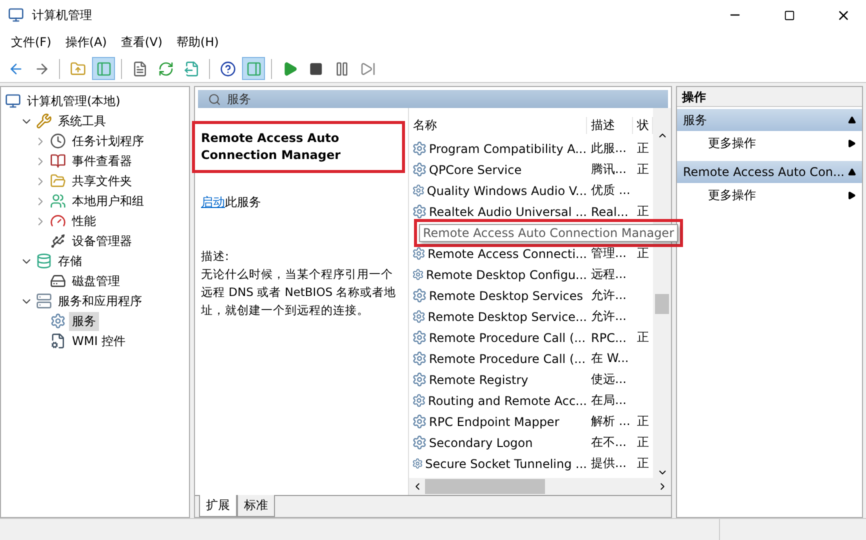 Image resolution: width=866 pixels, height=540 pixels. Describe the element at coordinates (214, 99) in the screenshot. I see `search-icon` at that location.